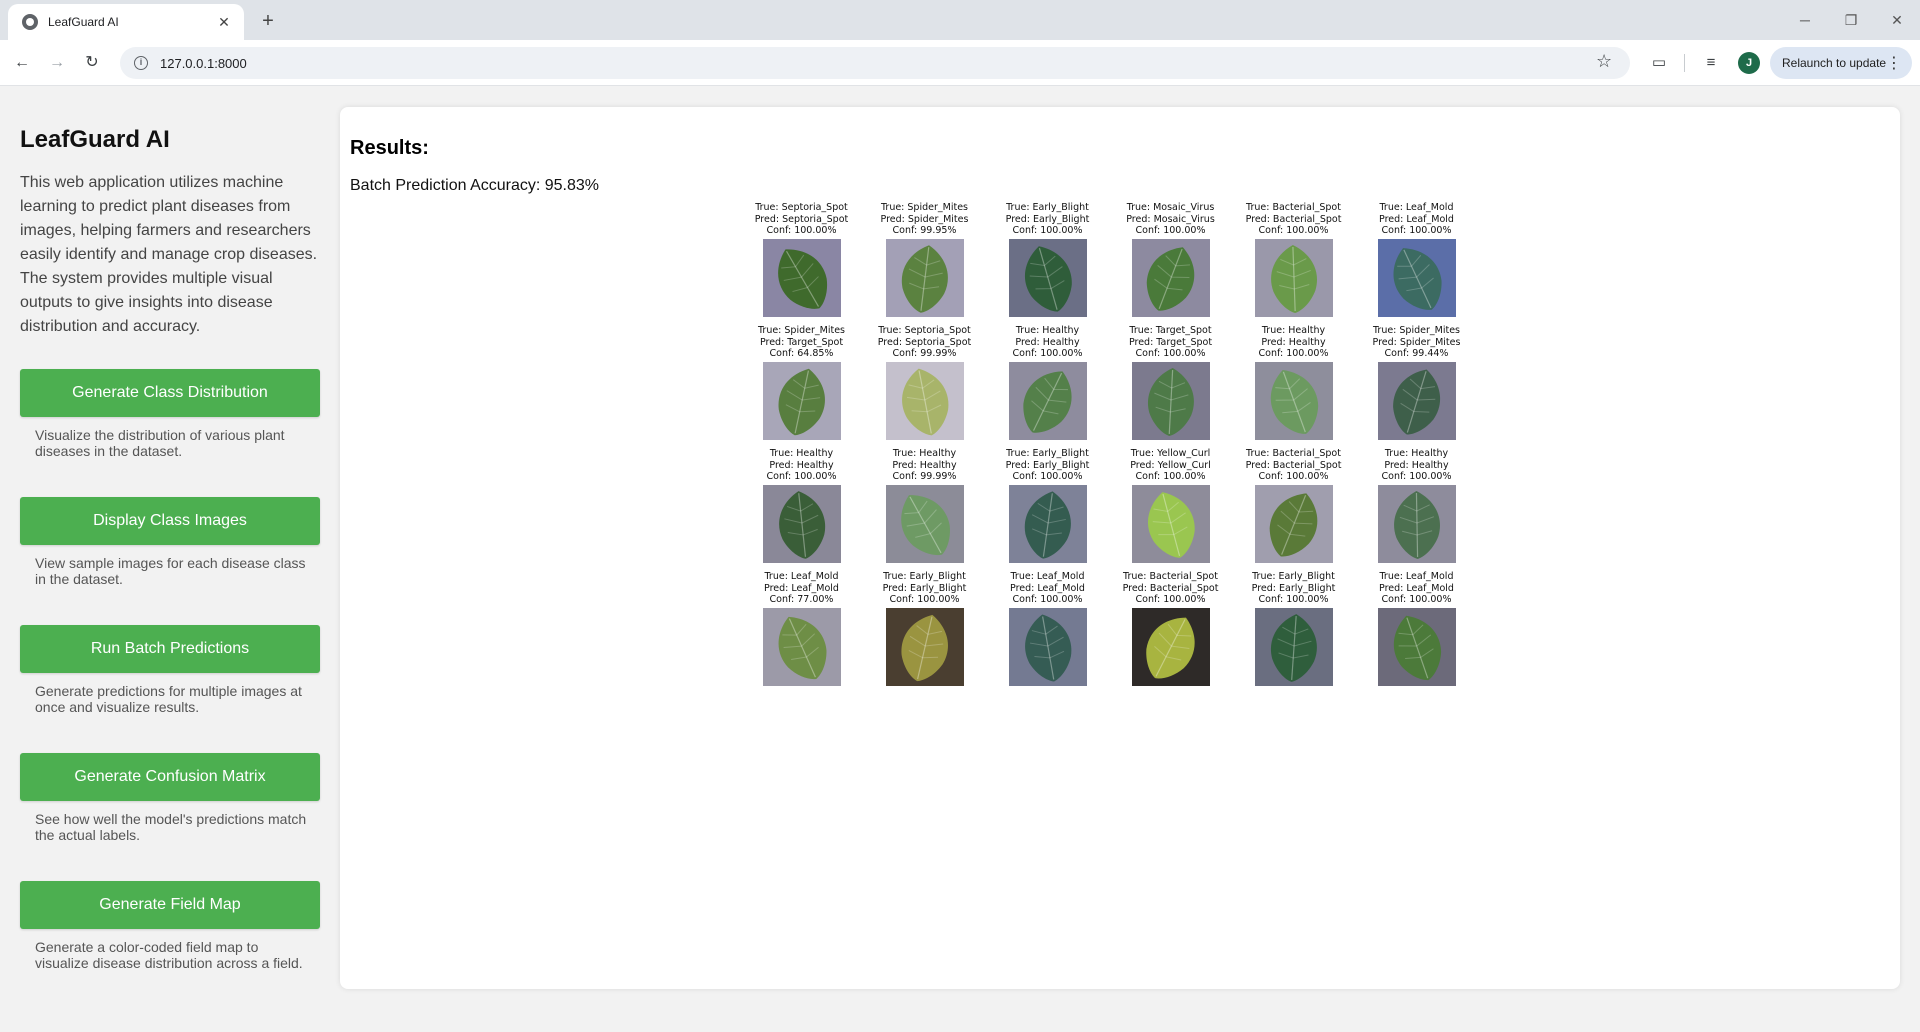 The image size is (1920, 1032). Describe the element at coordinates (960, 20) in the screenshot. I see `browser-tab-bar: LeafGuard AI ✕ + ─ ❐ ✕` at that location.